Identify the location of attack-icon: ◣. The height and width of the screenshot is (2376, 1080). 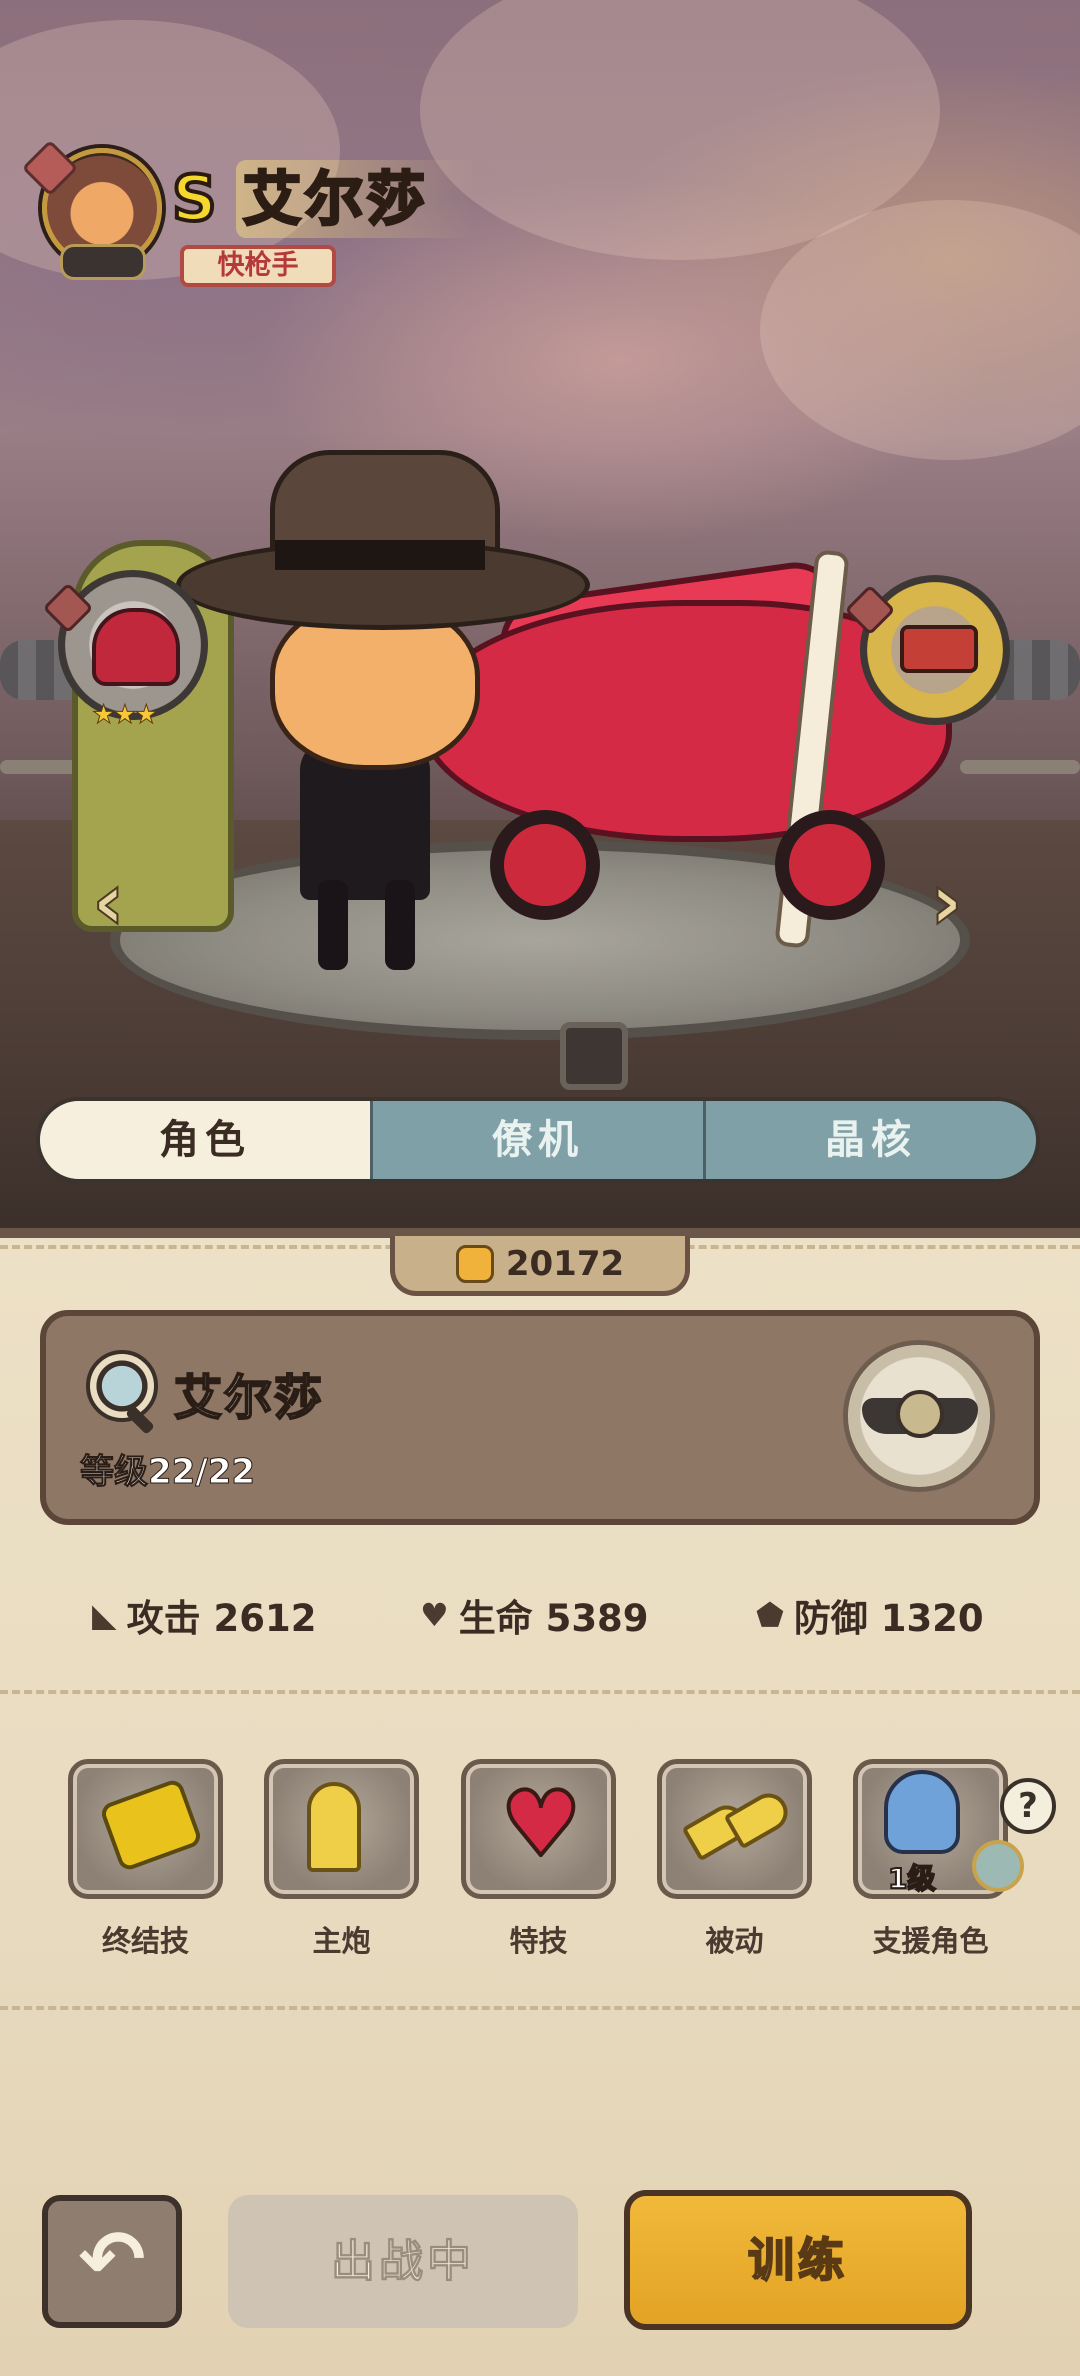
(104, 1615).